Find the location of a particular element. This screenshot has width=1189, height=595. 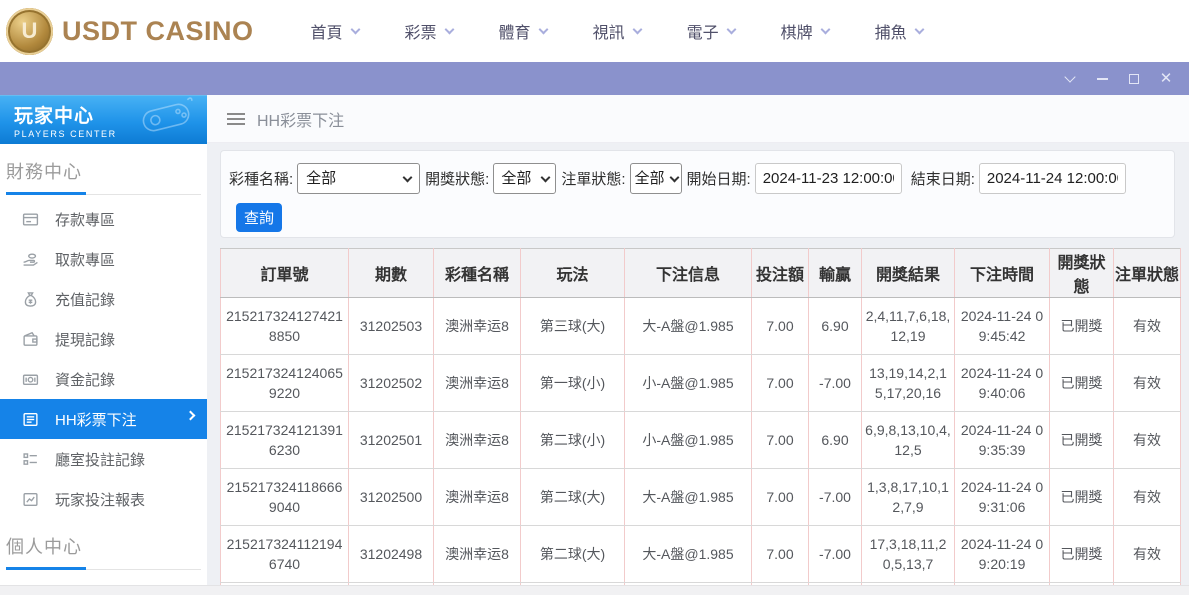

cell-bet-time: 2024-11-24 09:45:42 is located at coordinates (1002, 326).